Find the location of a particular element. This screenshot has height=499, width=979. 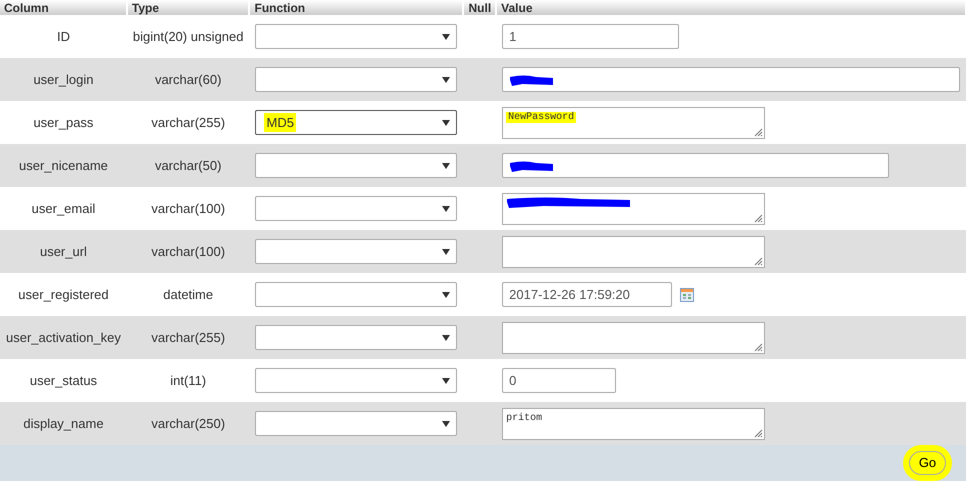

column-name: user_activation_key is located at coordinates (63, 337).